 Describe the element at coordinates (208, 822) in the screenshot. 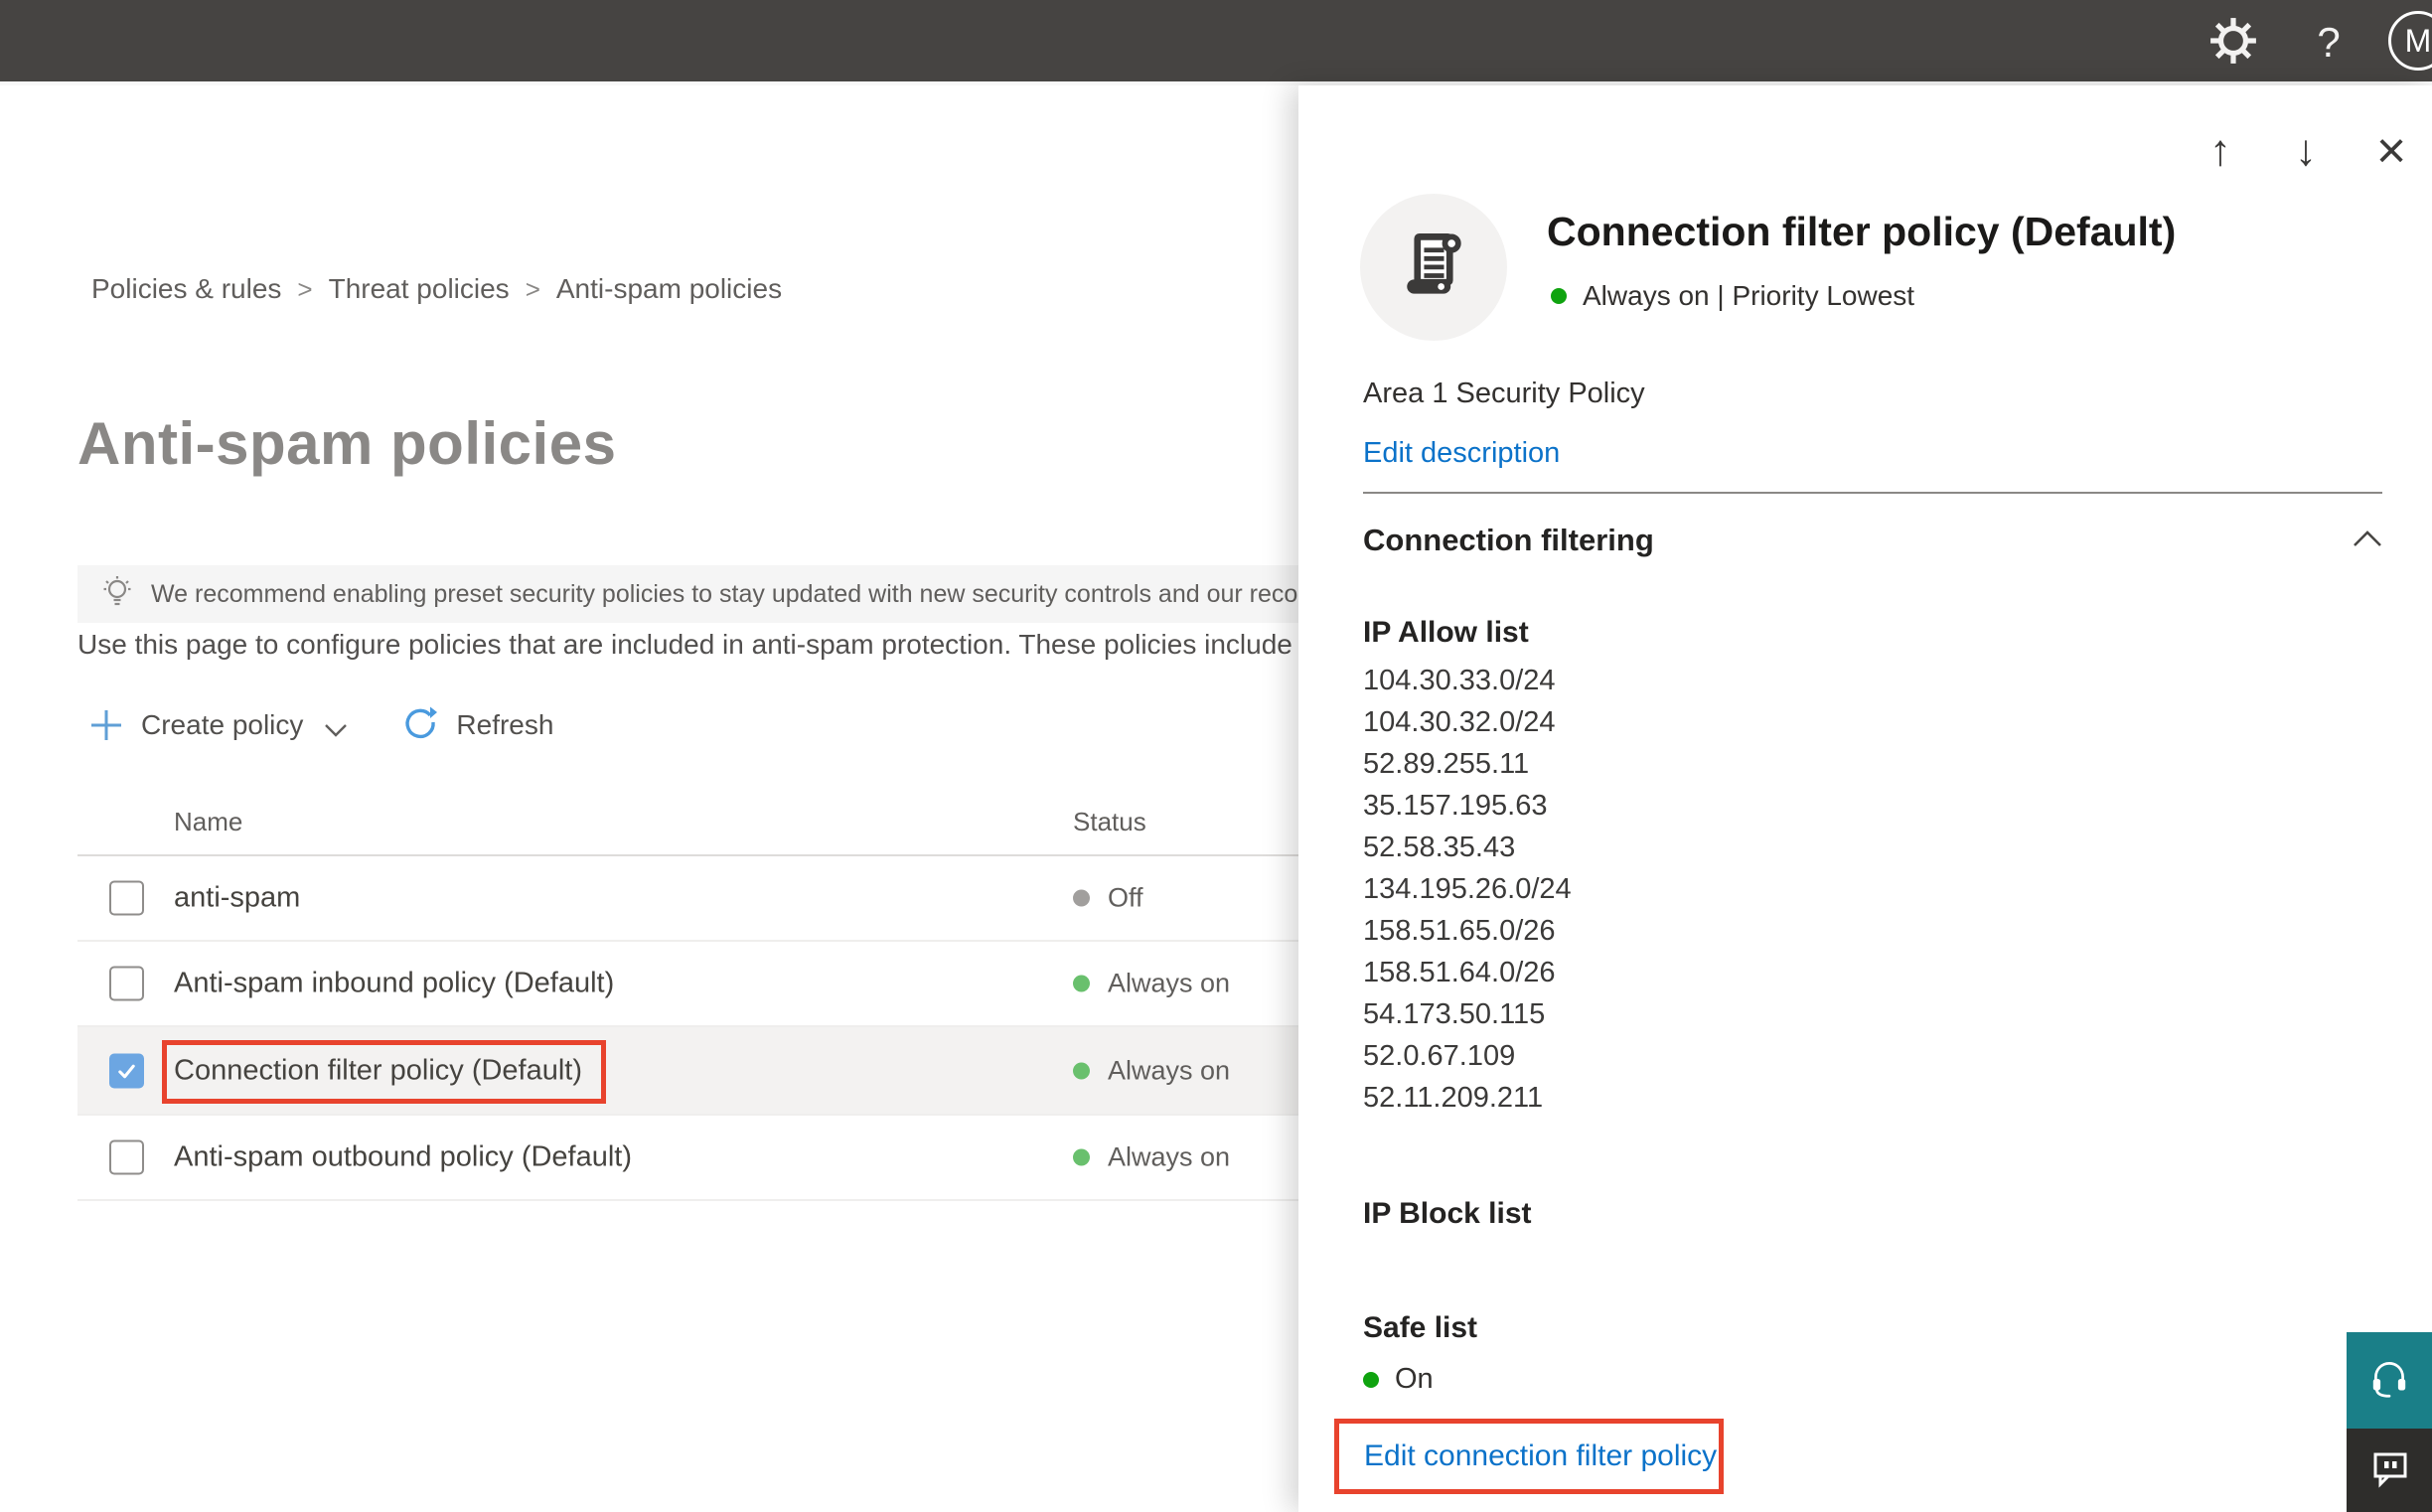

I see `column-header-name: Name` at that location.